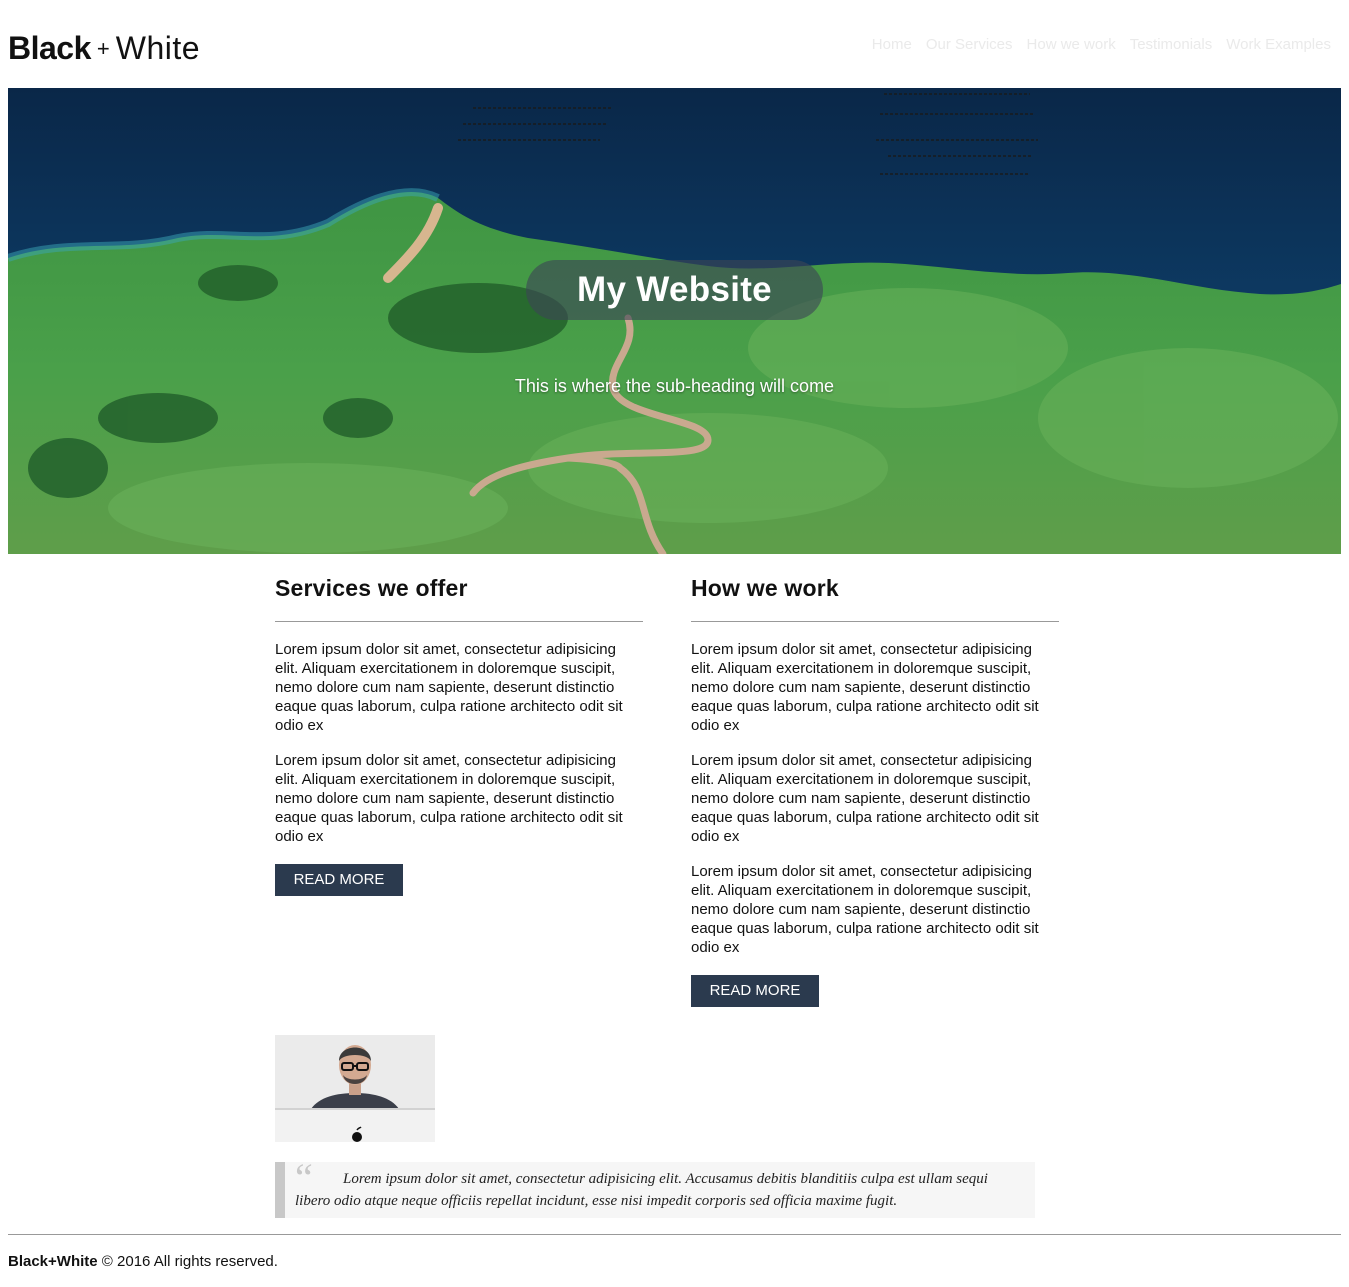  What do you see at coordinates (765, 588) in the screenshot?
I see `how-we-work-heading: How we work` at bounding box center [765, 588].